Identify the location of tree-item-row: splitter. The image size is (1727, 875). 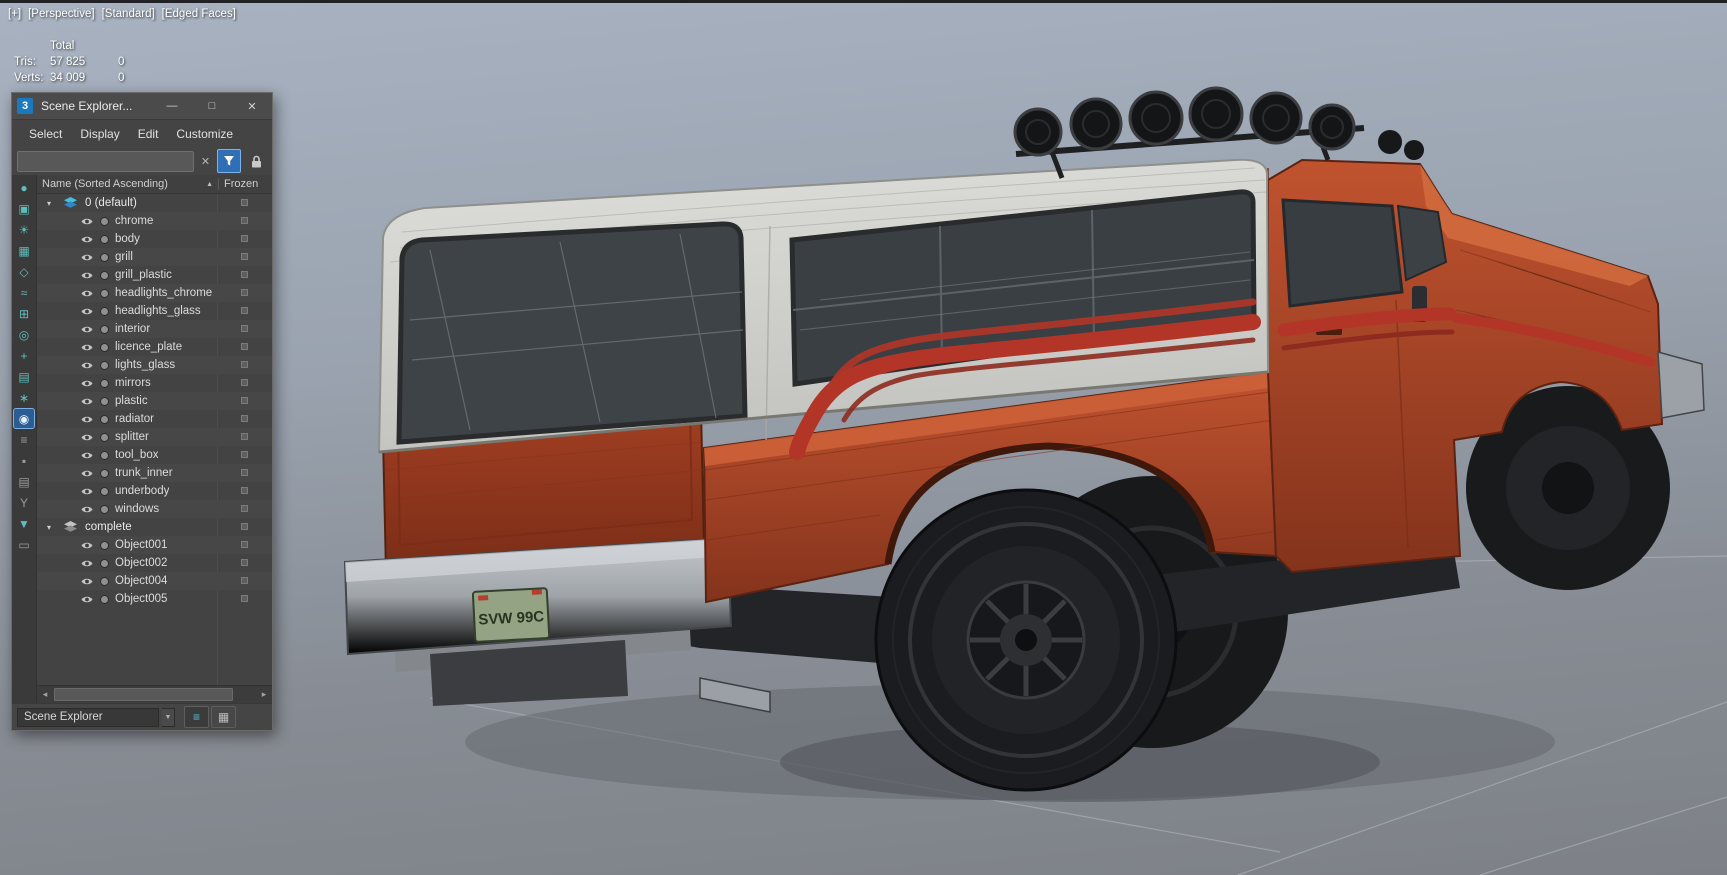
(154, 437).